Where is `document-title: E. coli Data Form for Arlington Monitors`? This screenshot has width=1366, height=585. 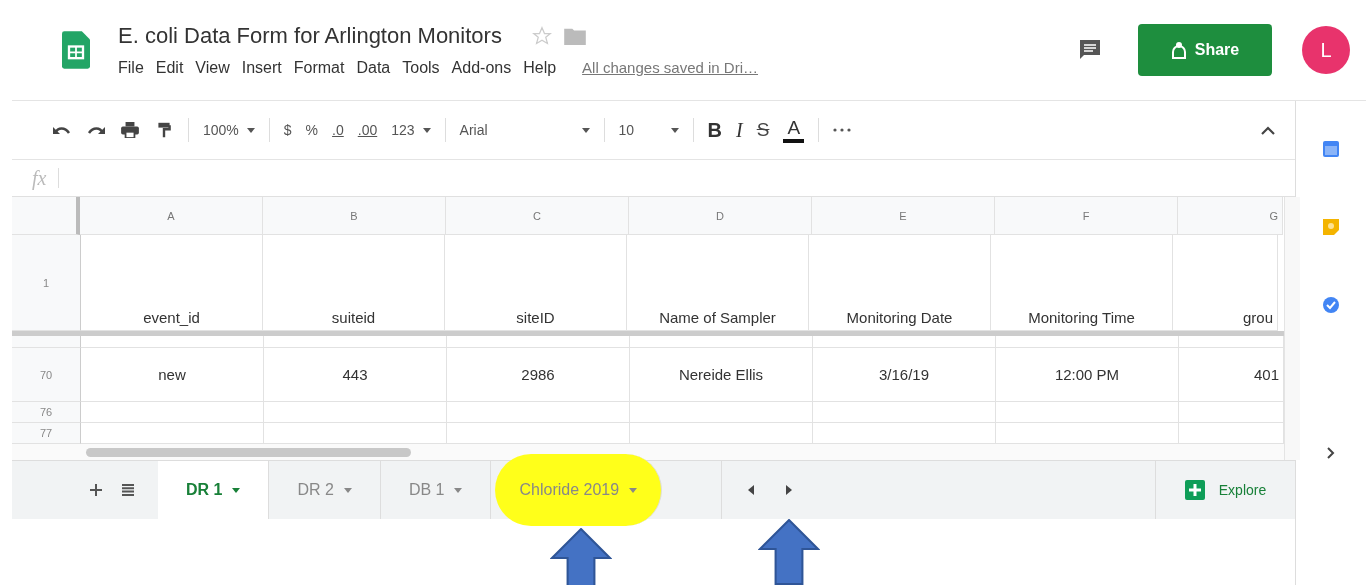 document-title: E. coli Data Form for Arlington Monitors is located at coordinates (310, 36).